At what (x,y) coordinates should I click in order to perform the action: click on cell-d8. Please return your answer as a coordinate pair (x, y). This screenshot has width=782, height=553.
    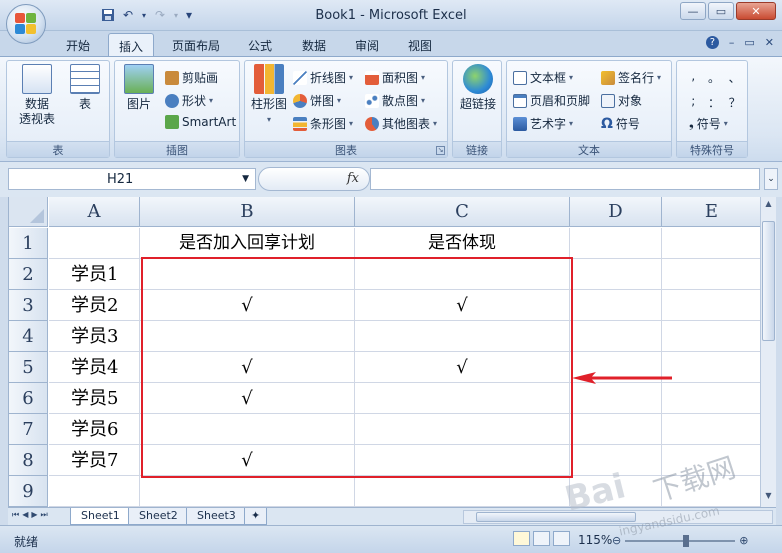
    Looking at the image, I should click on (616, 460).